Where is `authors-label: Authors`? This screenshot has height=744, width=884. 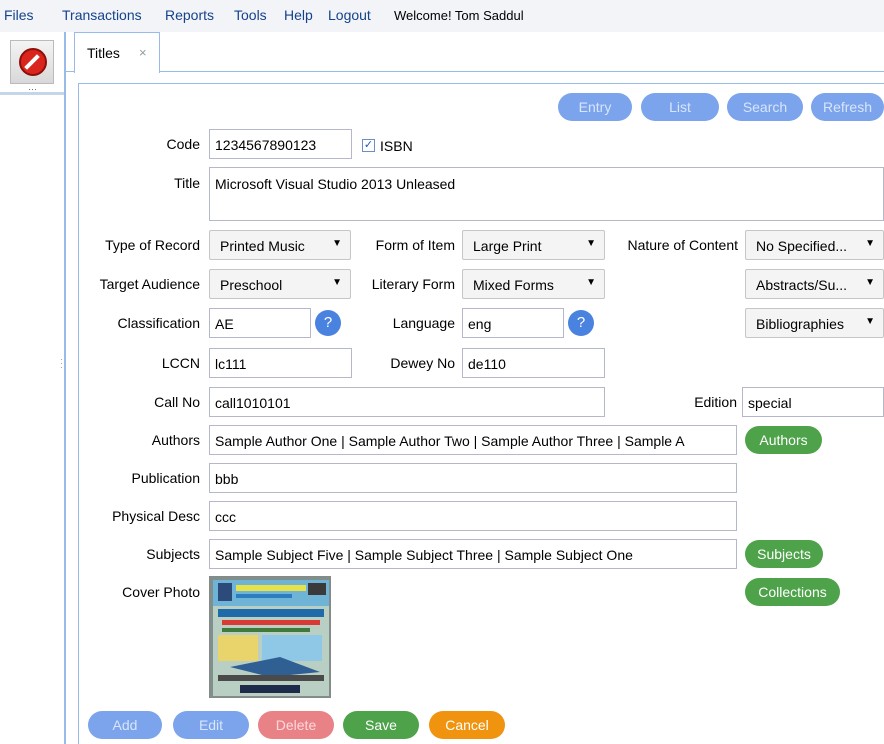 authors-label: Authors is located at coordinates (175, 440).